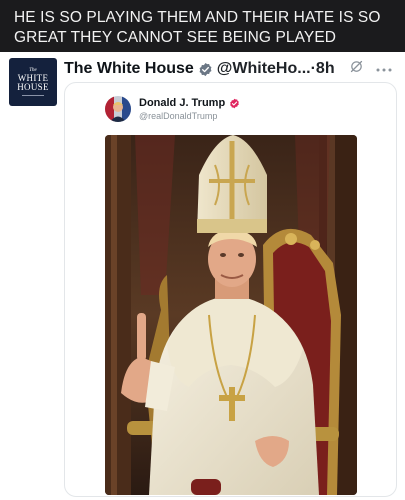 This screenshot has height=500, width=405. Describe the element at coordinates (235, 103) in the screenshot. I see `quoted-verified-badge-icon` at that location.